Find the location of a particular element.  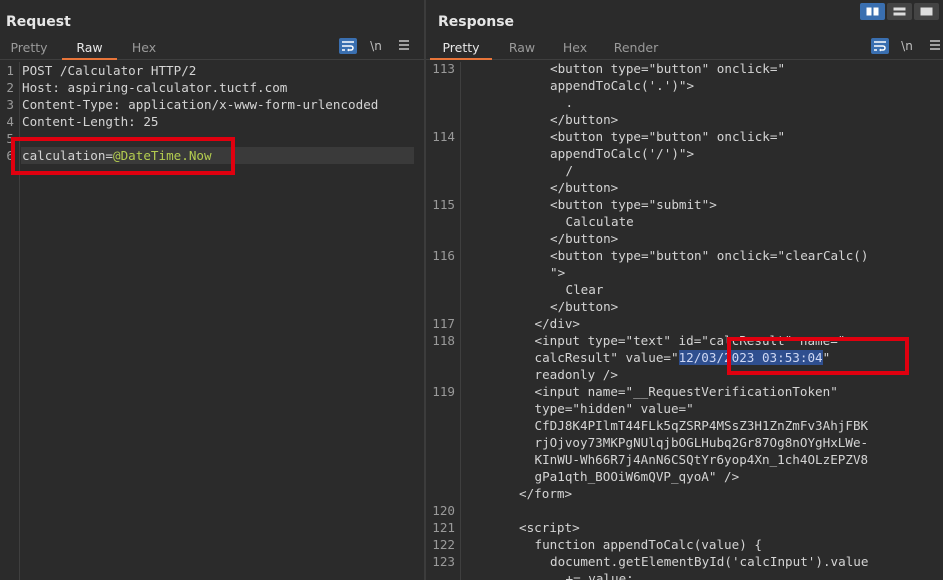

response-line: += value; is located at coordinates (599, 575).